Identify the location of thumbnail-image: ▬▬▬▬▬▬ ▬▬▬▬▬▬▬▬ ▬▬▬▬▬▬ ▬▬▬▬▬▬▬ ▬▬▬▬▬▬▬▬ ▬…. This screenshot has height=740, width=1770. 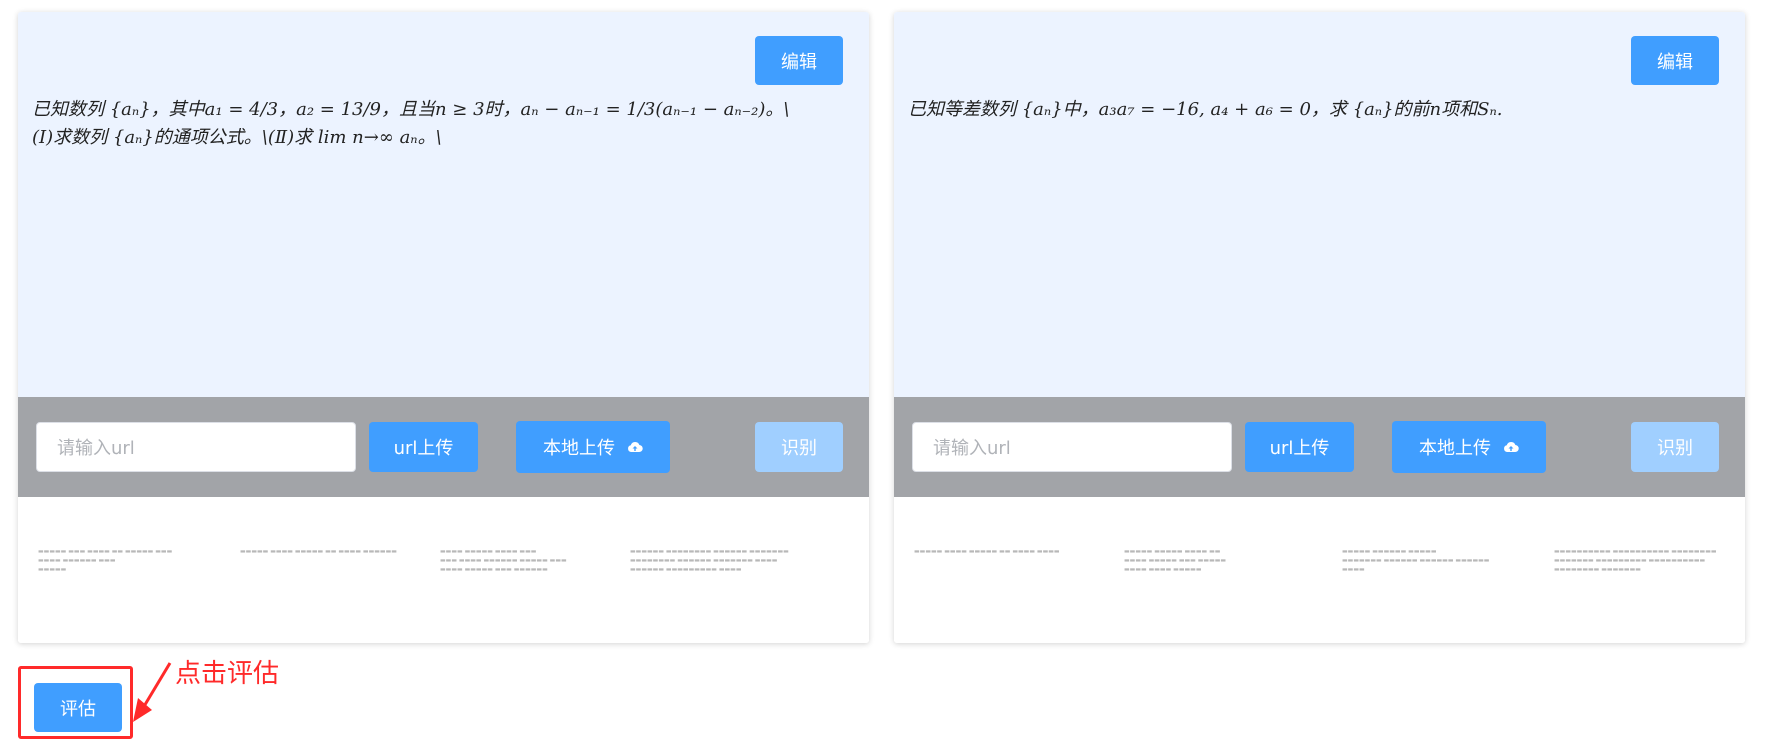
(730, 572).